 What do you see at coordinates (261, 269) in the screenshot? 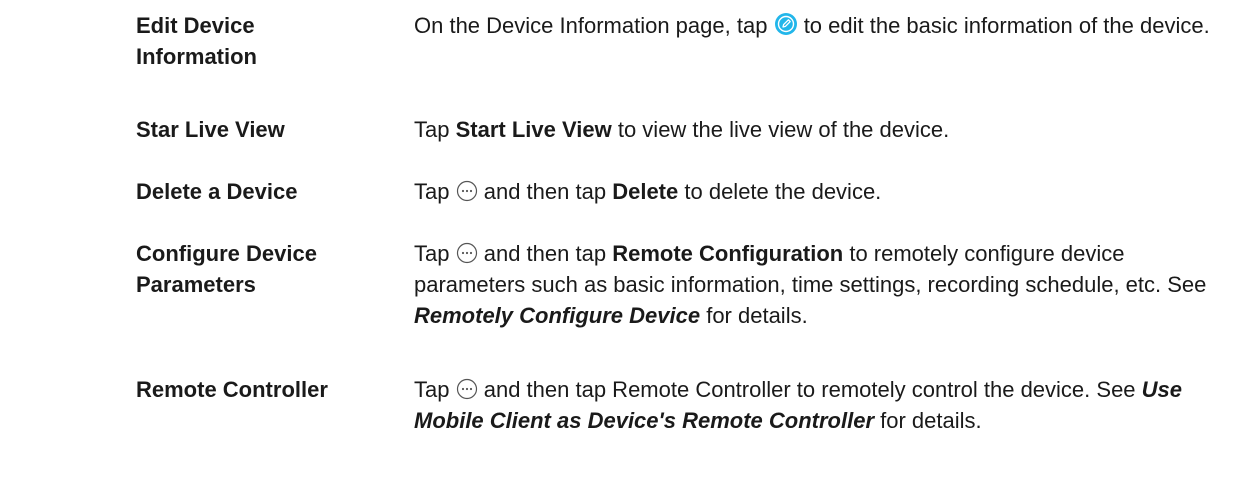
I see `term-configure-device-parameters: Configure Device Parameters` at bounding box center [261, 269].